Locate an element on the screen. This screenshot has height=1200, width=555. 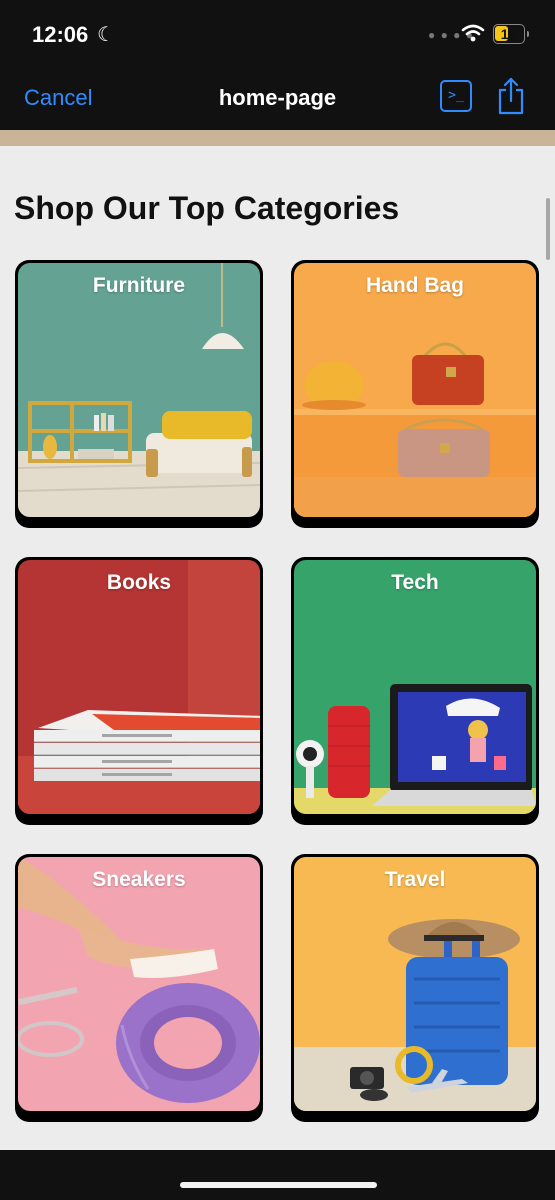
category-card-furniture: Furniture is located at coordinates (139, 394).